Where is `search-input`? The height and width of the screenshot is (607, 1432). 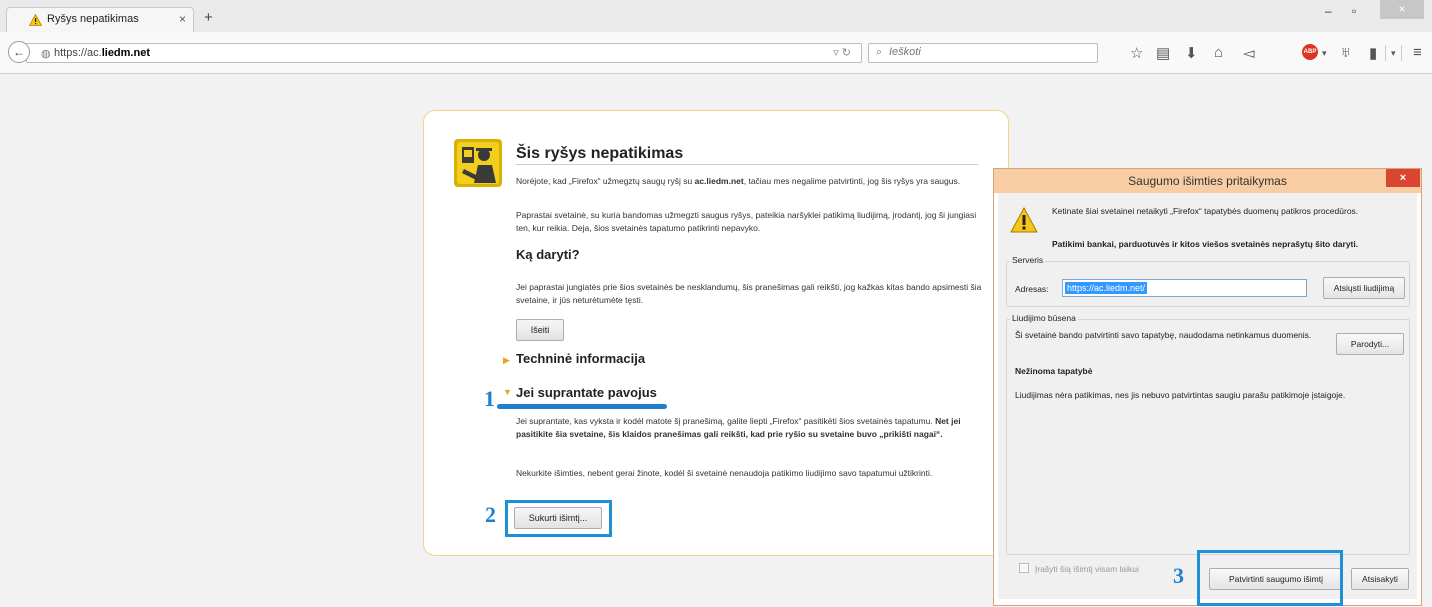 search-input is located at coordinates (989, 52).